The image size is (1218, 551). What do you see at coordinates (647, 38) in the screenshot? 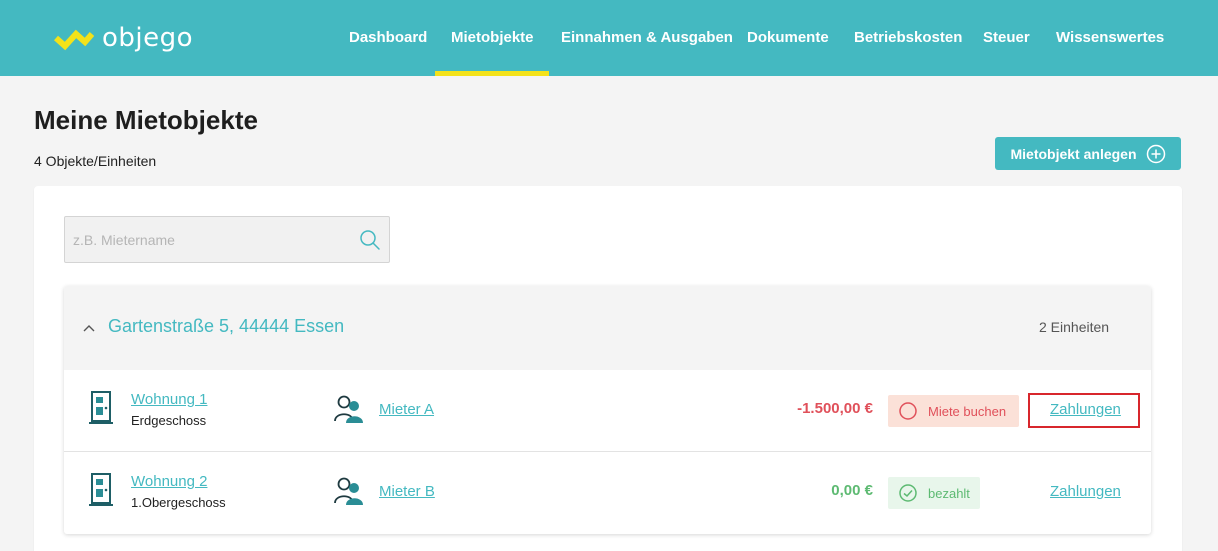
I see `nav-einnahmen-ausgaben: Einnahmen & Ausgaben` at bounding box center [647, 38].